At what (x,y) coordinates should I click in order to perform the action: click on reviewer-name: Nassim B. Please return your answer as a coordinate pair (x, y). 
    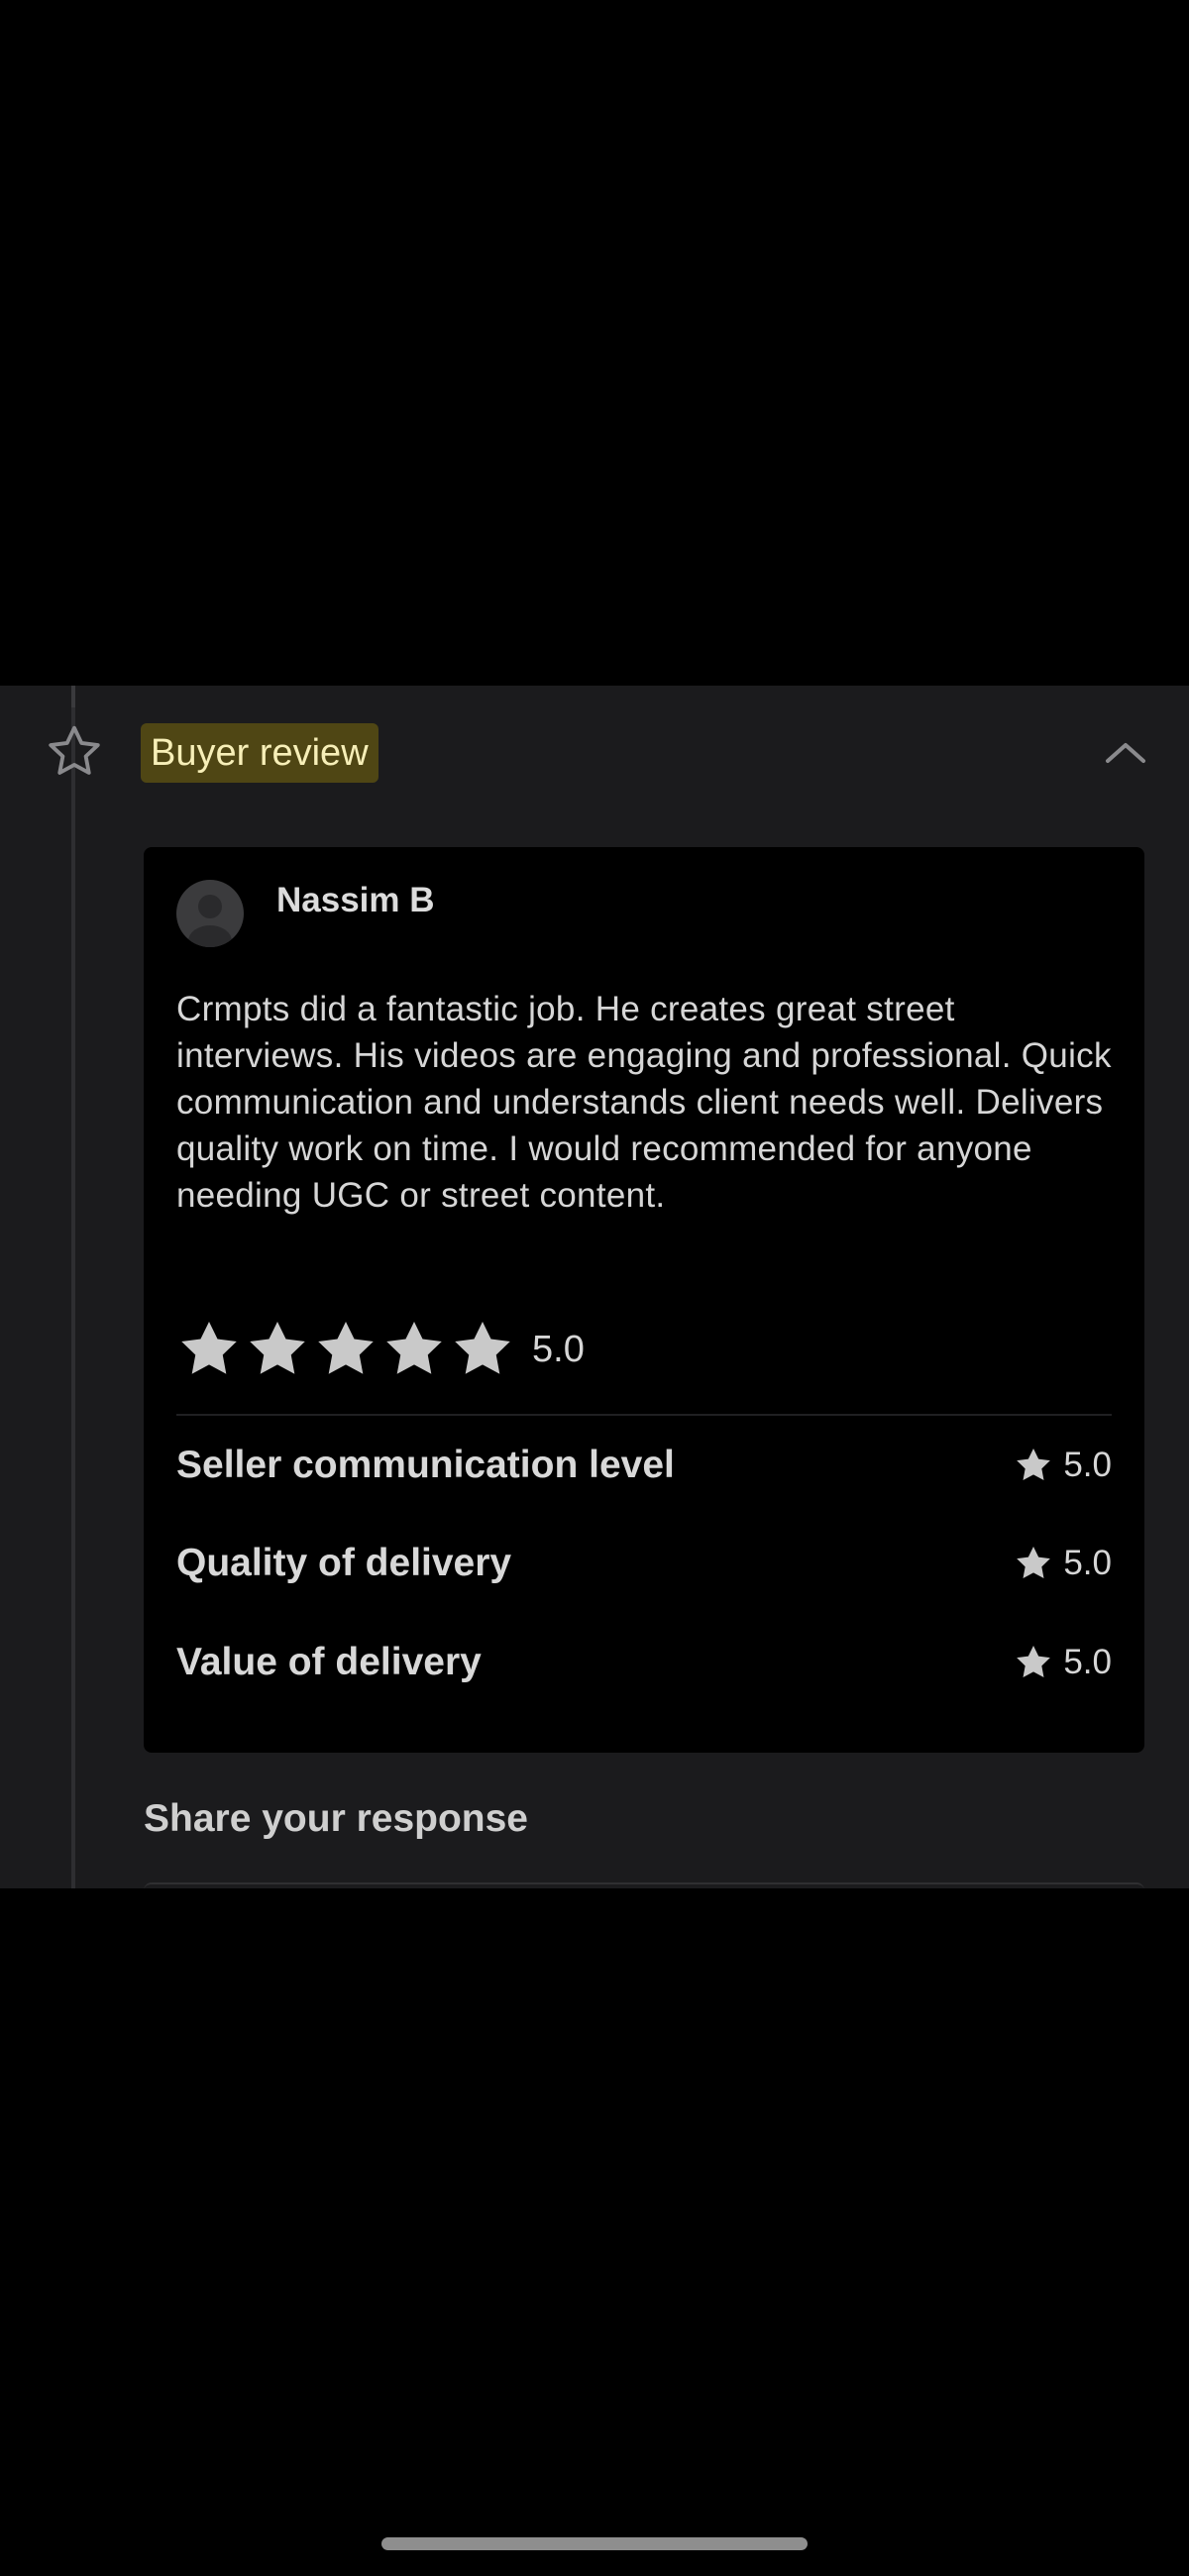
    Looking at the image, I should click on (356, 900).